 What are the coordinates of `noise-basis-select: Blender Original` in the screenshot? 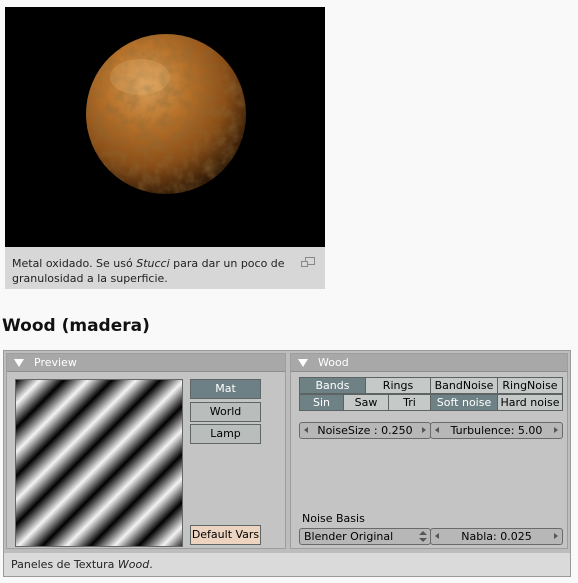 It's located at (365, 536).